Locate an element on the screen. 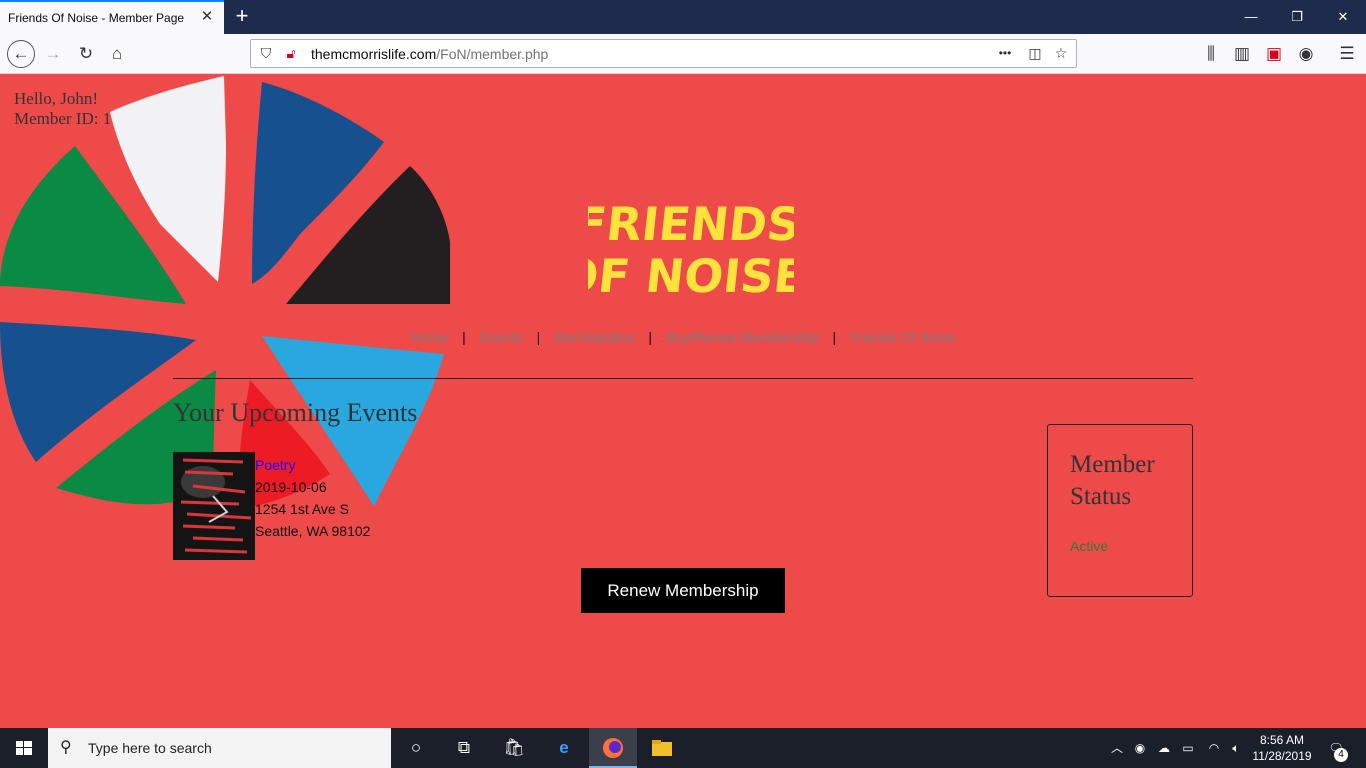  volume-icon: 🔈︎ is located at coordinates (1236, 748).